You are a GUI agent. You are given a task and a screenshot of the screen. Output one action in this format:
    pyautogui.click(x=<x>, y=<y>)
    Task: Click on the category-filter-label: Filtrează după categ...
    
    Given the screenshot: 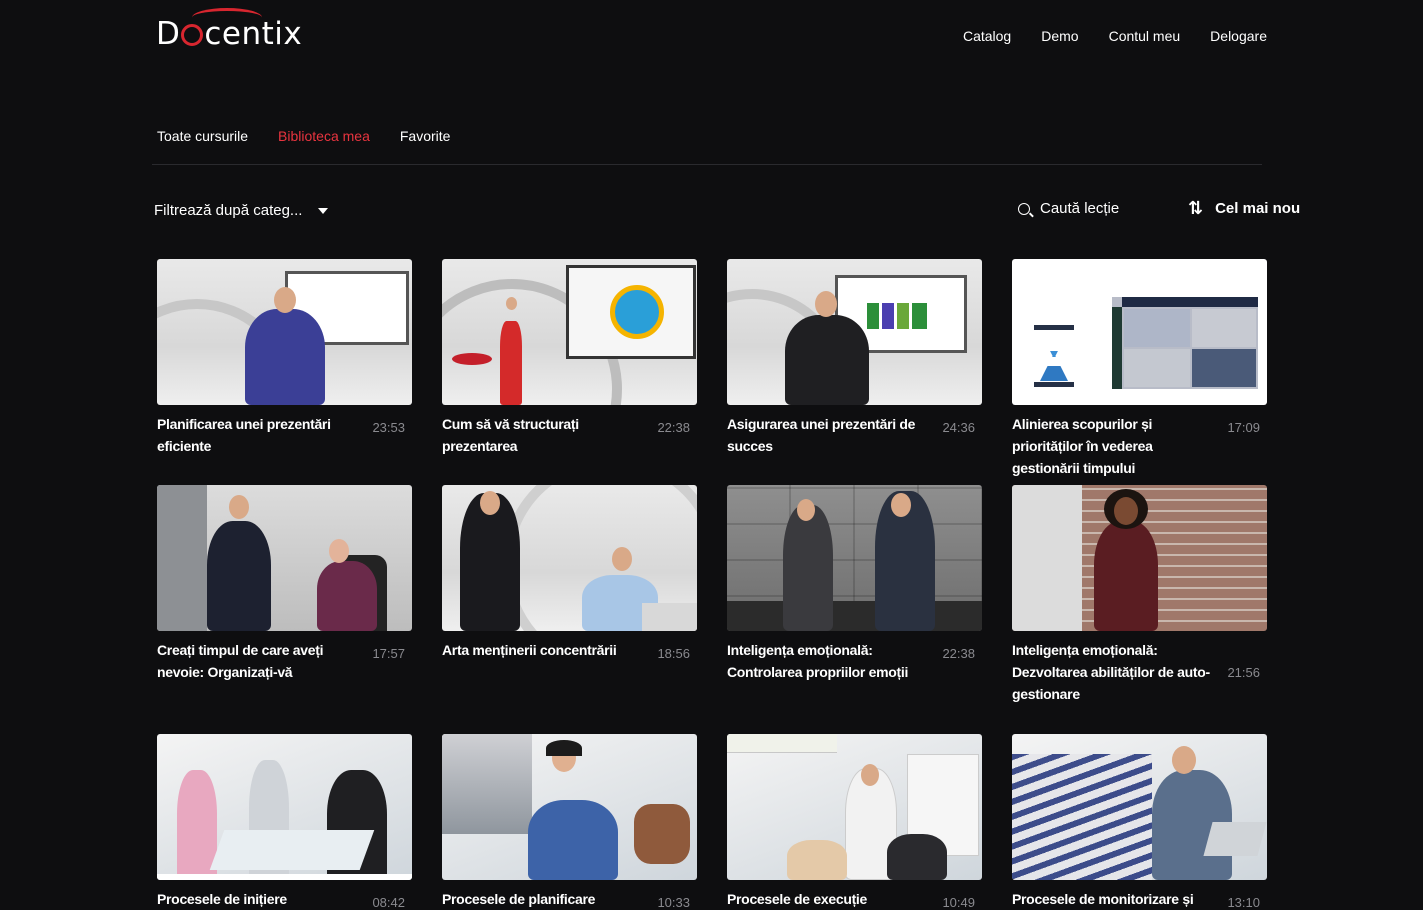 What is the action you would take?
    pyautogui.click(x=228, y=210)
    